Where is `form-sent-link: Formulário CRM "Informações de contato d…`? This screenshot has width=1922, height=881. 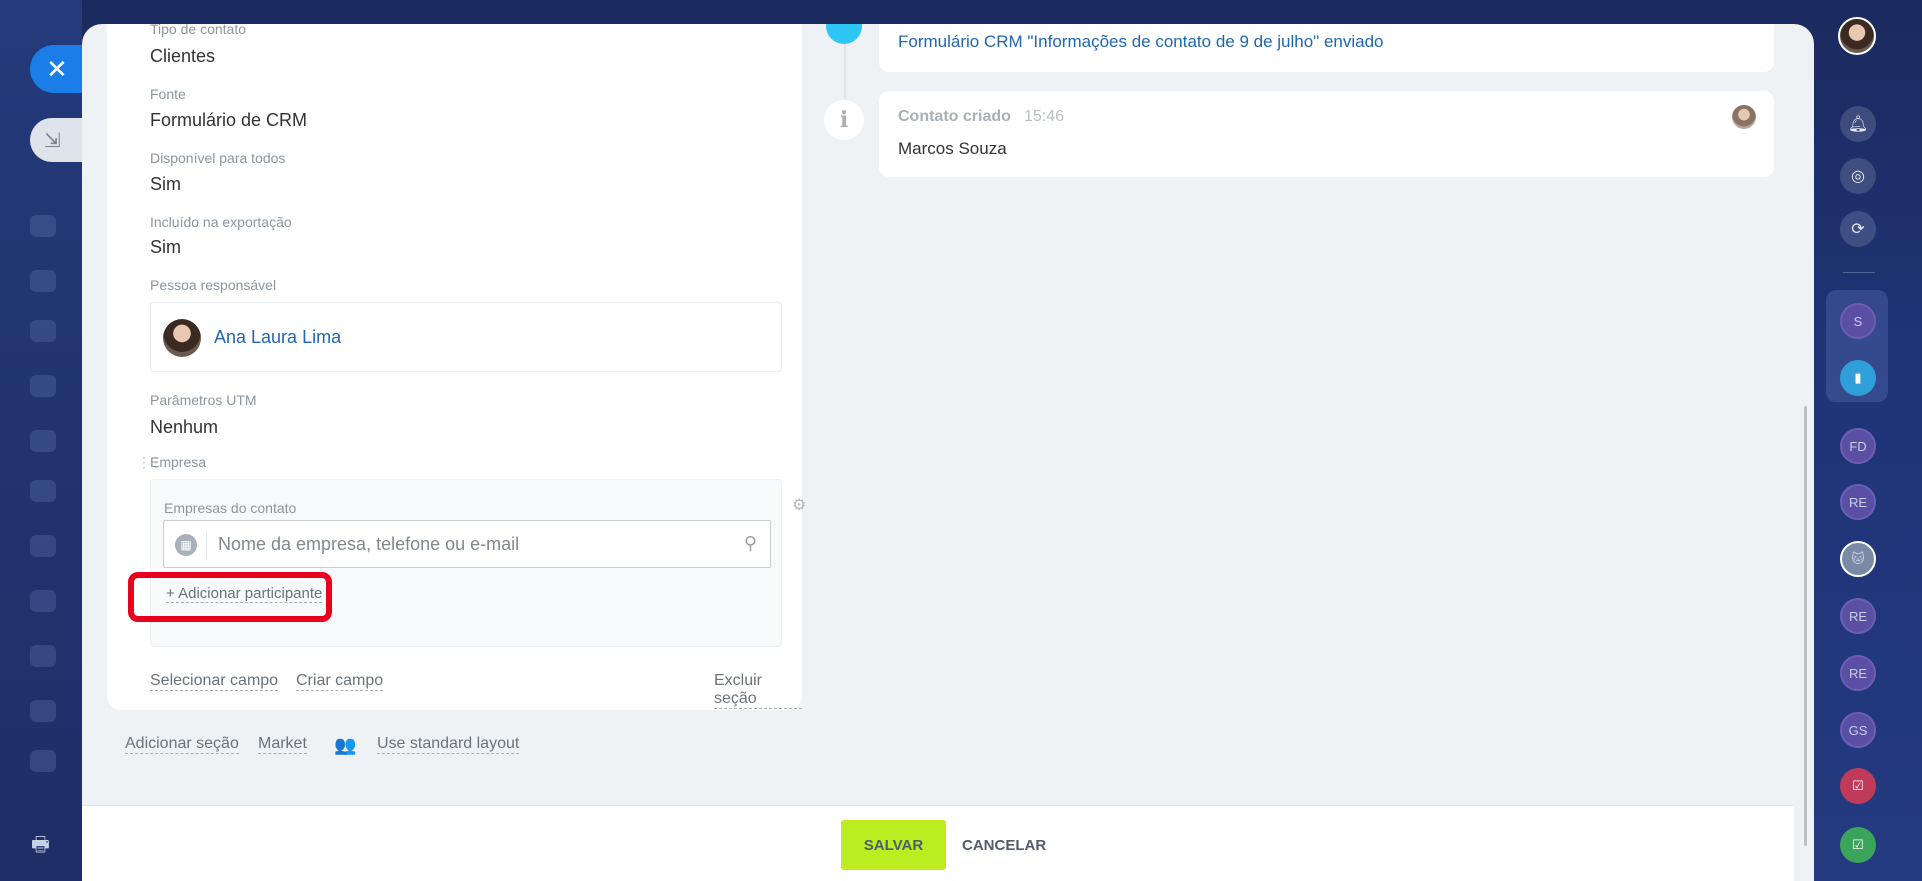
form-sent-link: Formulário CRM "Informações de contato d… is located at coordinates (1141, 42).